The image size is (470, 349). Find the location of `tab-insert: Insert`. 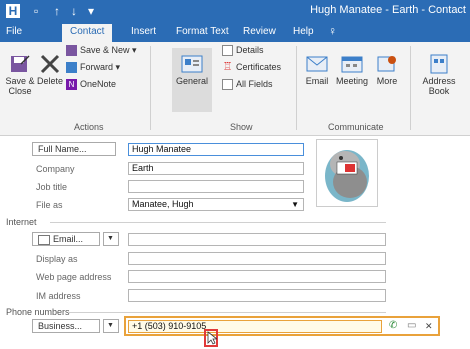

tab-insert: Insert is located at coordinates (143, 31).